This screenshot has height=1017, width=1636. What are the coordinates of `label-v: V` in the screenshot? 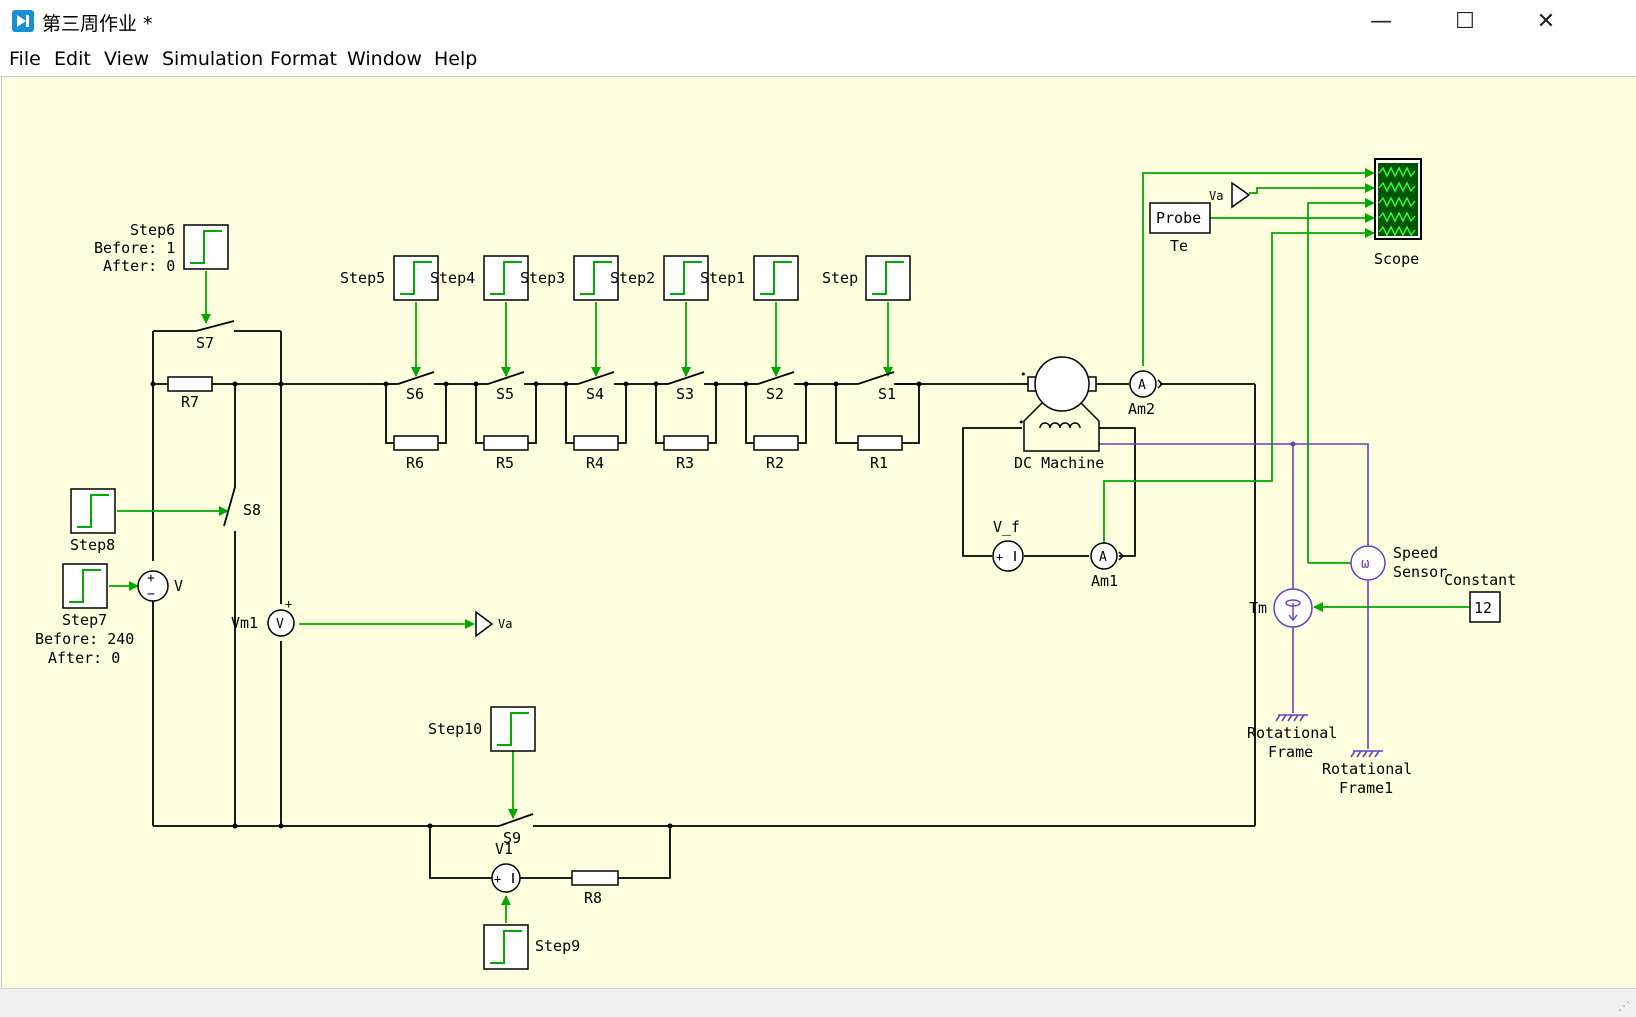 It's located at (178, 586).